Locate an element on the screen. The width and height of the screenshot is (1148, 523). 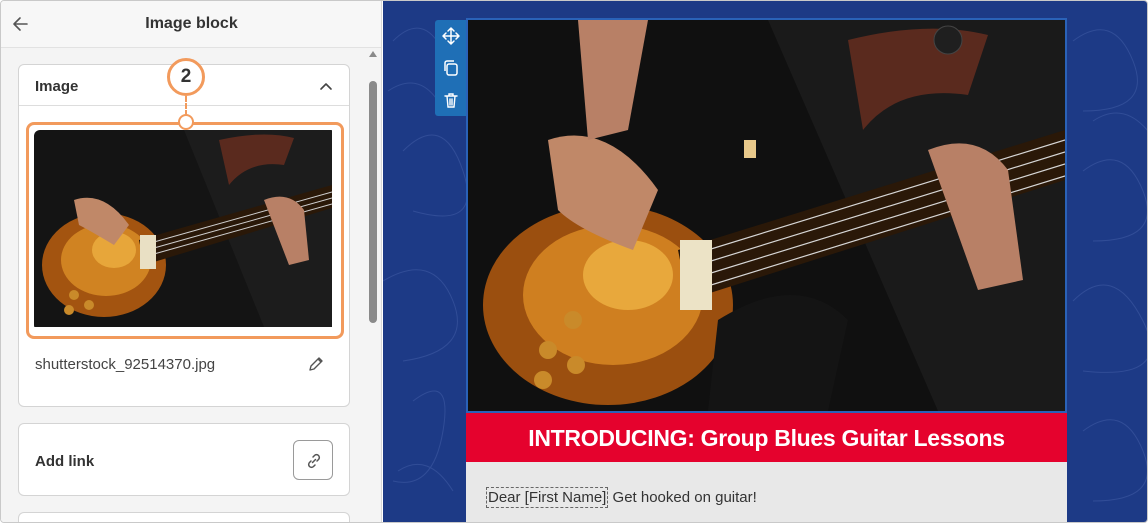
email-text-block: Dear [First Name] Get hooked on guitar! is located at coordinates (766, 492).